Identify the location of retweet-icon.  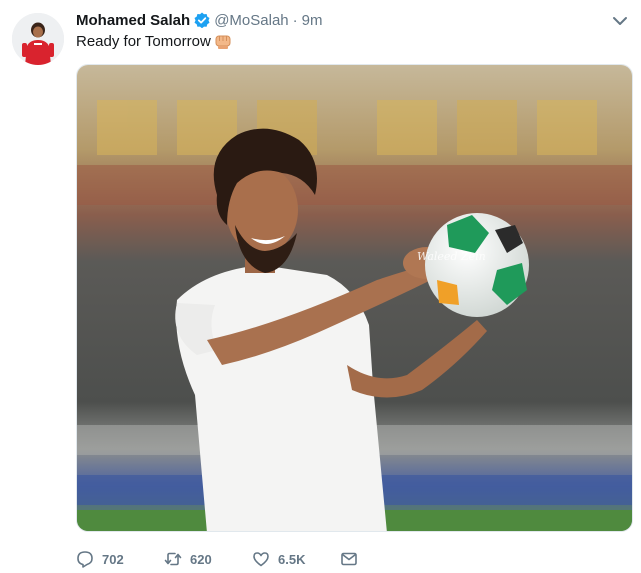
(173, 559).